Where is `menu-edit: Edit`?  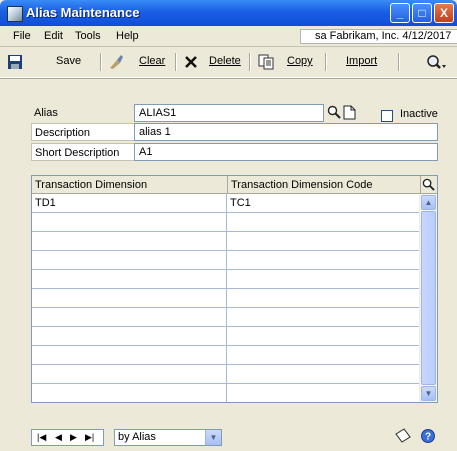 menu-edit: Edit is located at coordinates (53, 36).